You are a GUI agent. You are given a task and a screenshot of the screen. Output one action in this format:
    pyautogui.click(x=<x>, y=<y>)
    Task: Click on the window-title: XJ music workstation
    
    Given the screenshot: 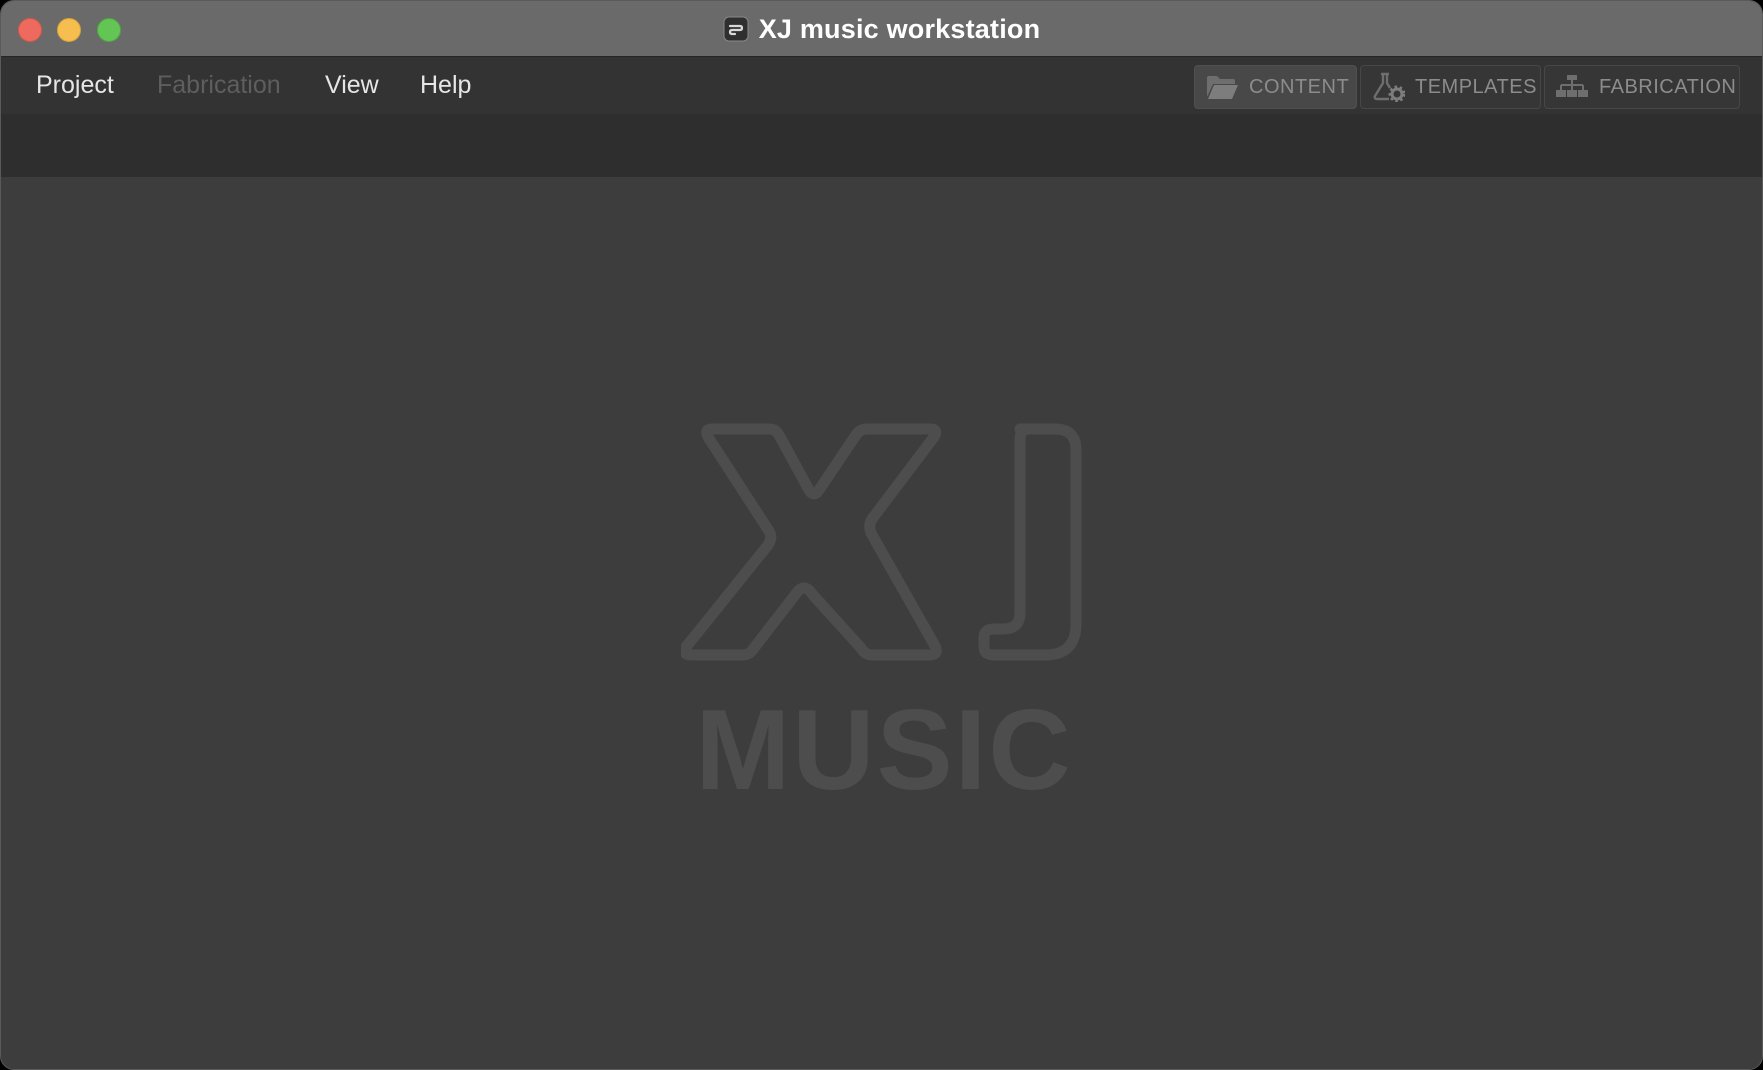 What is the action you would take?
    pyautogui.click(x=899, y=28)
    